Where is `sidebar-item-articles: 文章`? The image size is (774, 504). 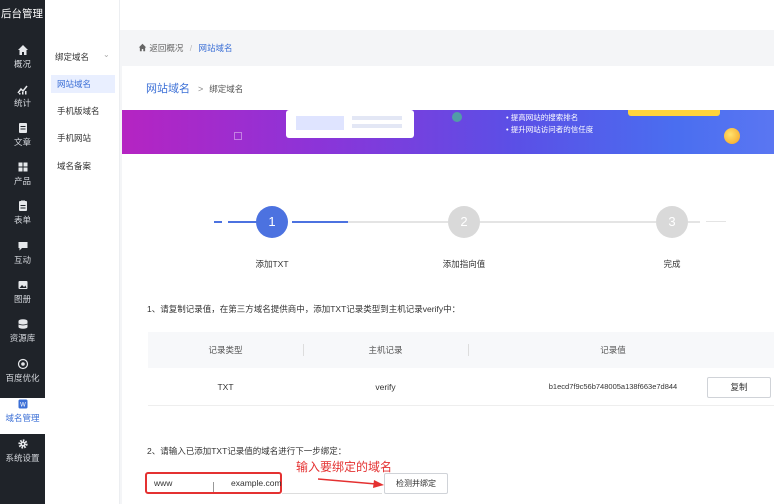 sidebar-item-articles: 文章 is located at coordinates (22, 140).